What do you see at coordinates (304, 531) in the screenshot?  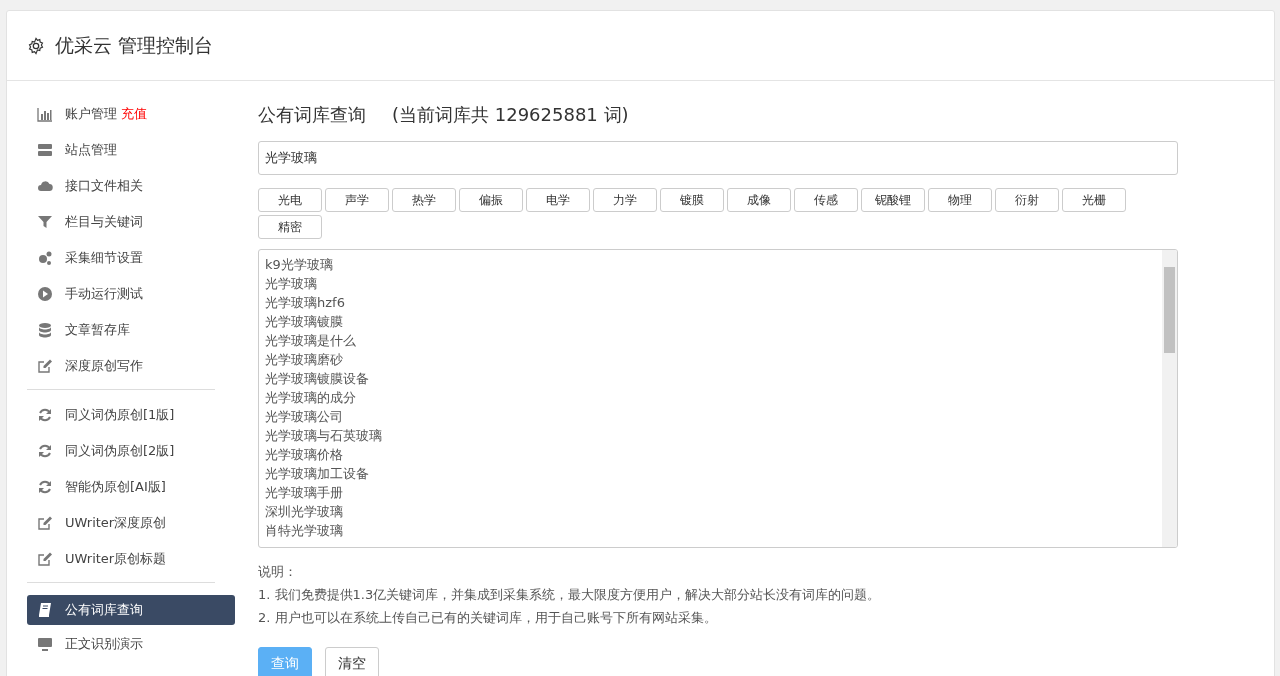 I see `result-item: 肖特光学玻璃` at bounding box center [304, 531].